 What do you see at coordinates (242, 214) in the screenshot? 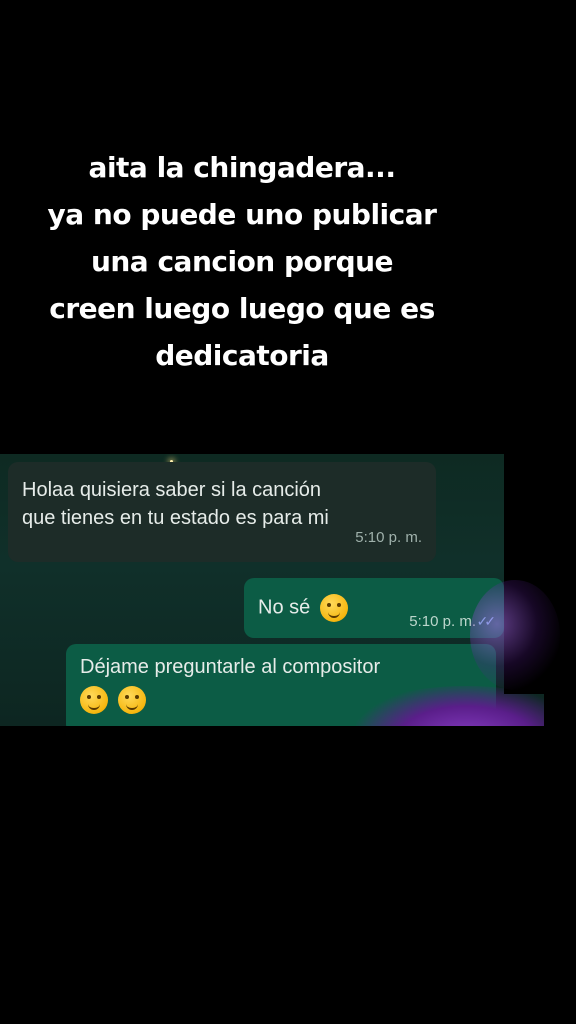
I see `caption-line-2: ya no puede uno publicar` at bounding box center [242, 214].